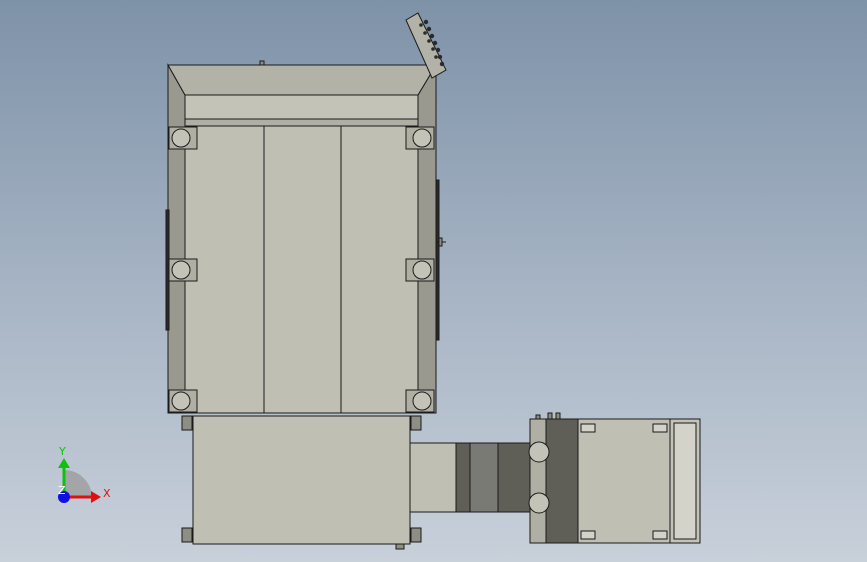  What do you see at coordinates (96, 497) in the screenshot?
I see `x-axis-arrowhead` at bounding box center [96, 497].